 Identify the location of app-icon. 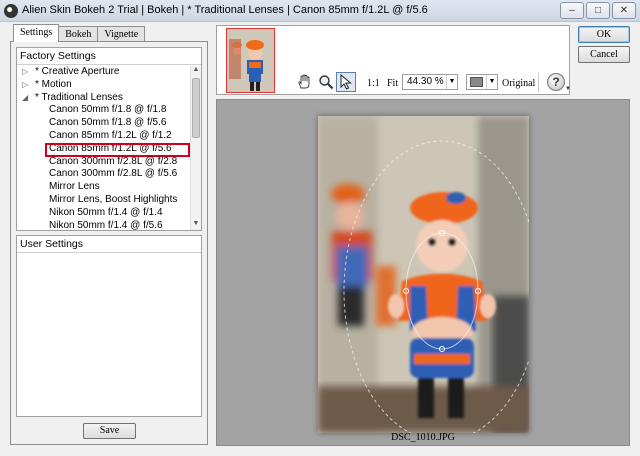
(11, 11).